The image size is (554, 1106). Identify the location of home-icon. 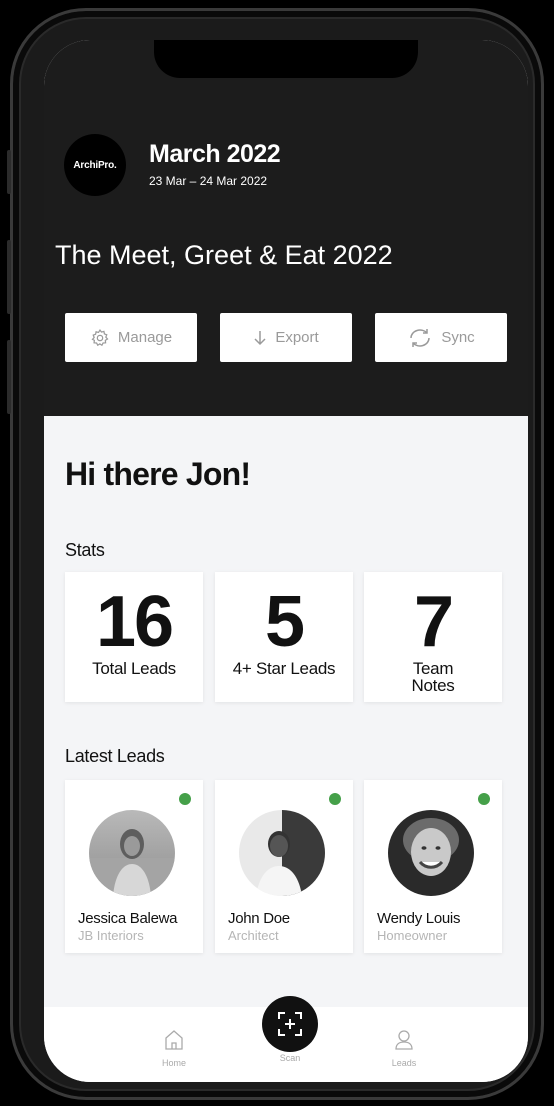
(174, 1040).